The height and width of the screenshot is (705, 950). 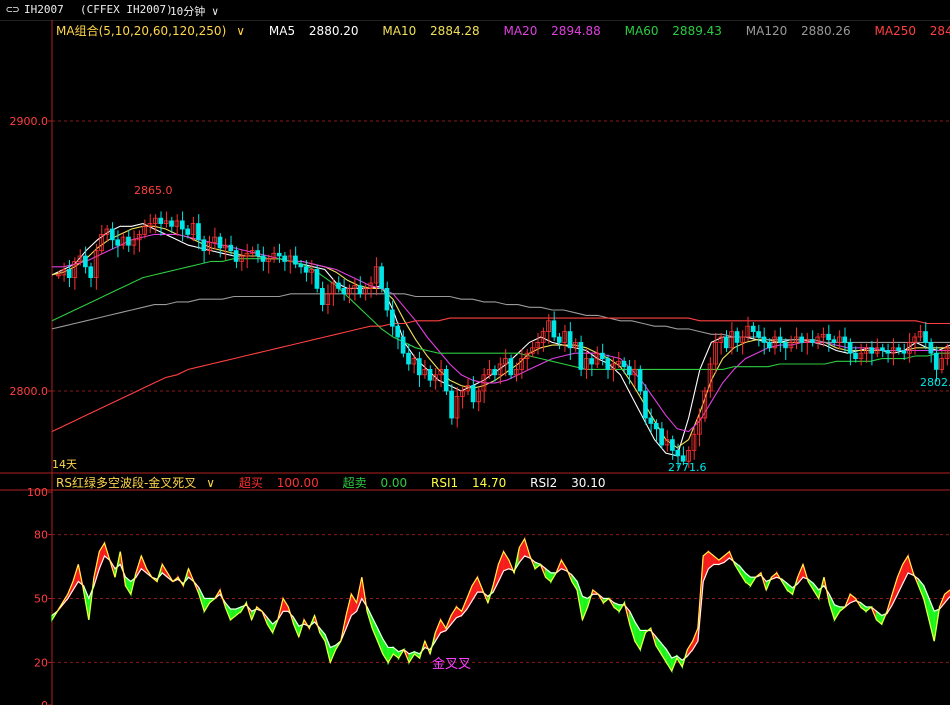 I want to click on rsi-tick-label: 50, so click(x=41, y=599).